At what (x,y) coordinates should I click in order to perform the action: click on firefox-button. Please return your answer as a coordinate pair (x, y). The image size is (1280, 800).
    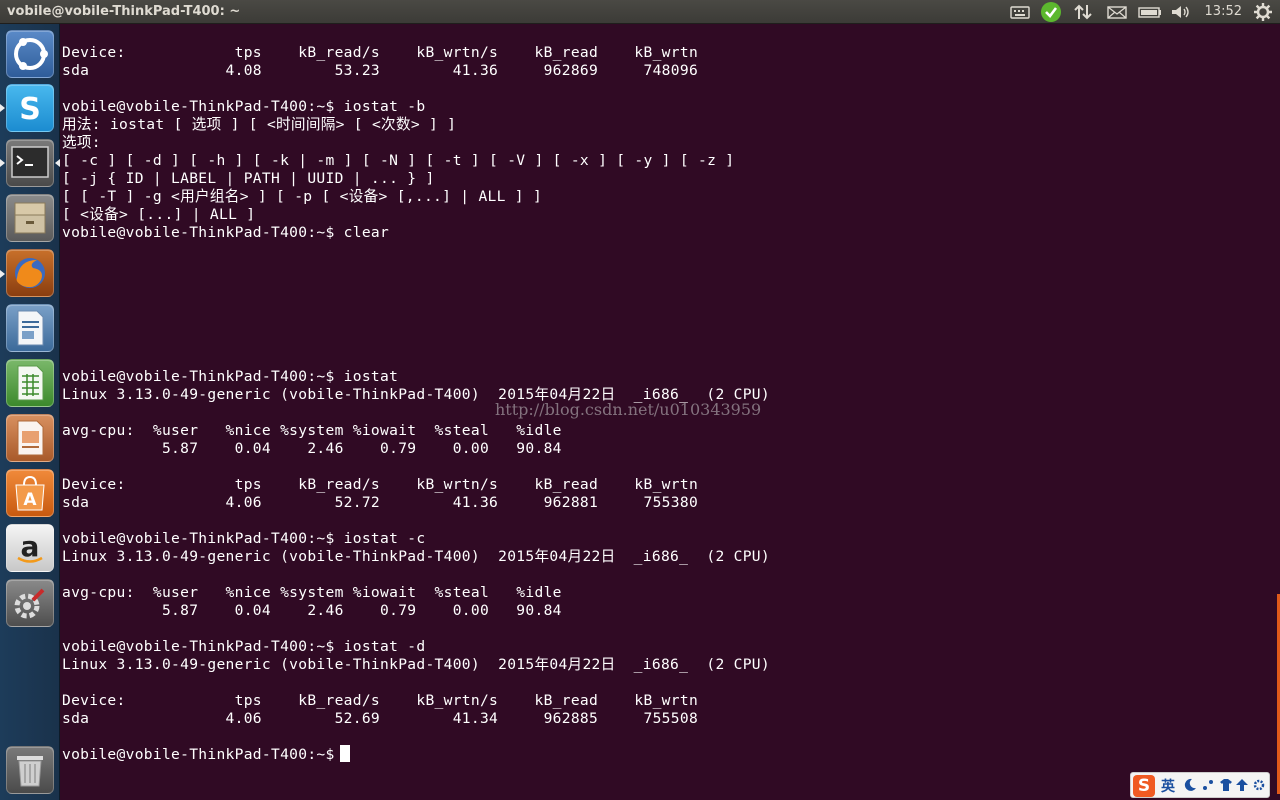
    Looking at the image, I should click on (30, 273).